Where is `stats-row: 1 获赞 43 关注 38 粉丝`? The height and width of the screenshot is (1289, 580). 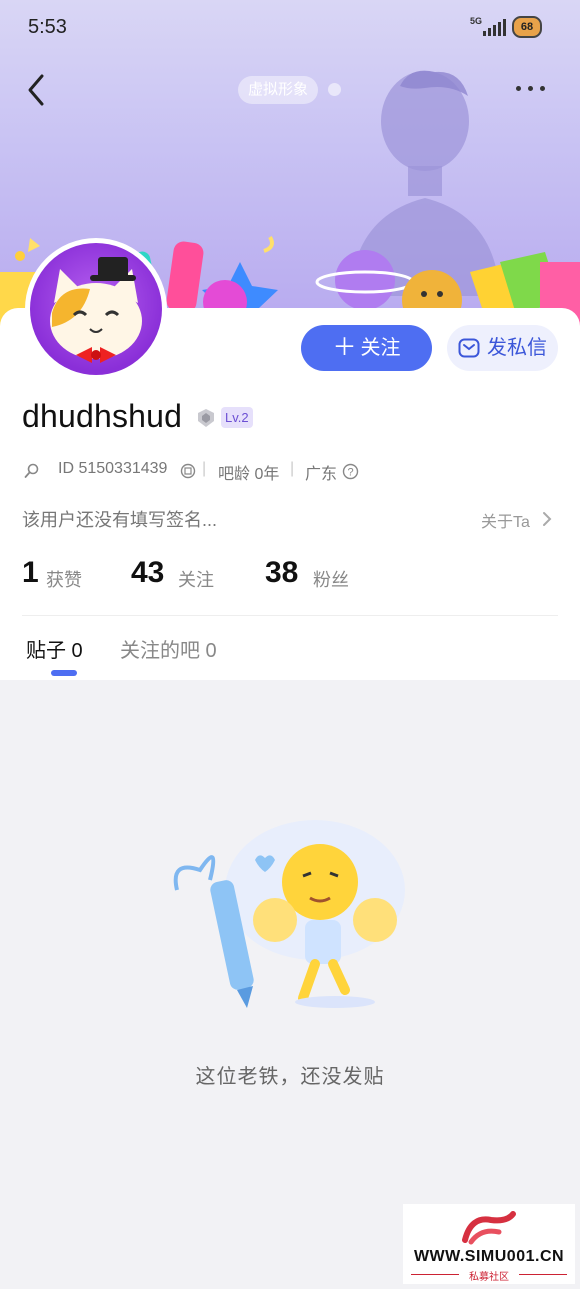
stats-row: 1 获赞 43 关注 38 粉丝 is located at coordinates (290, 579).